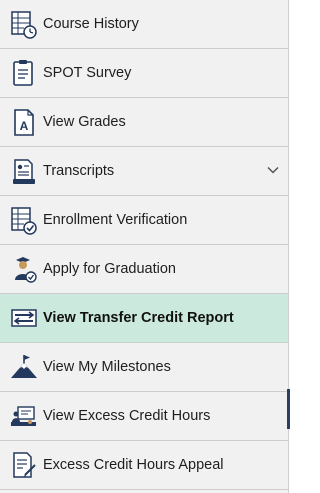 The height and width of the screenshot is (493, 320). Describe the element at coordinates (26, 270) in the screenshot. I see `graduate-icon` at that location.